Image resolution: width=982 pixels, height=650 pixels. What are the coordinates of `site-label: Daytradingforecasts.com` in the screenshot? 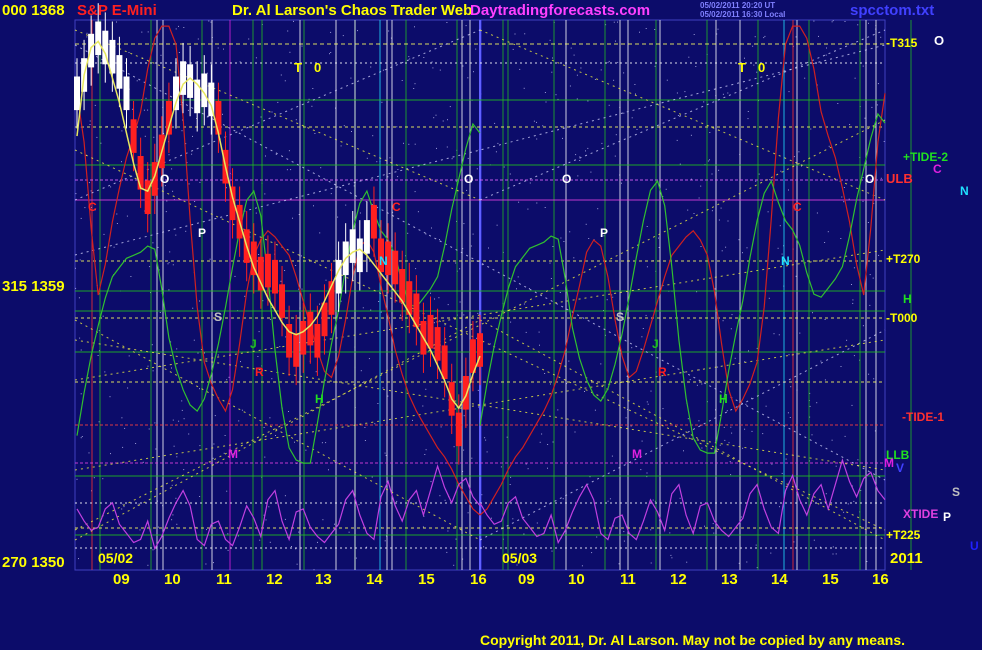 It's located at (560, 10).